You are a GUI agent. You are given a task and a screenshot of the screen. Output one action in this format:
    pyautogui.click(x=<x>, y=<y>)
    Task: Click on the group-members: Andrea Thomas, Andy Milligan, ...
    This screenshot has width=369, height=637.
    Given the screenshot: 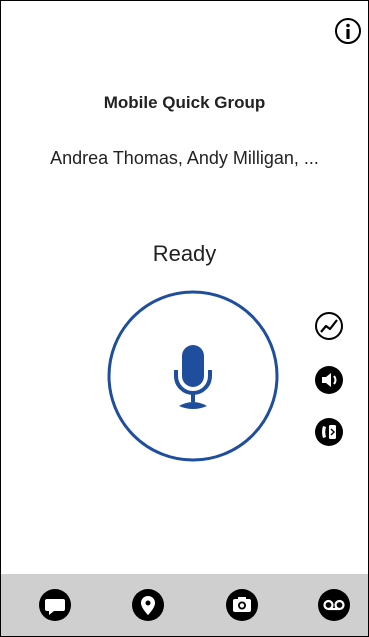 What is the action you would take?
    pyautogui.click(x=184, y=158)
    